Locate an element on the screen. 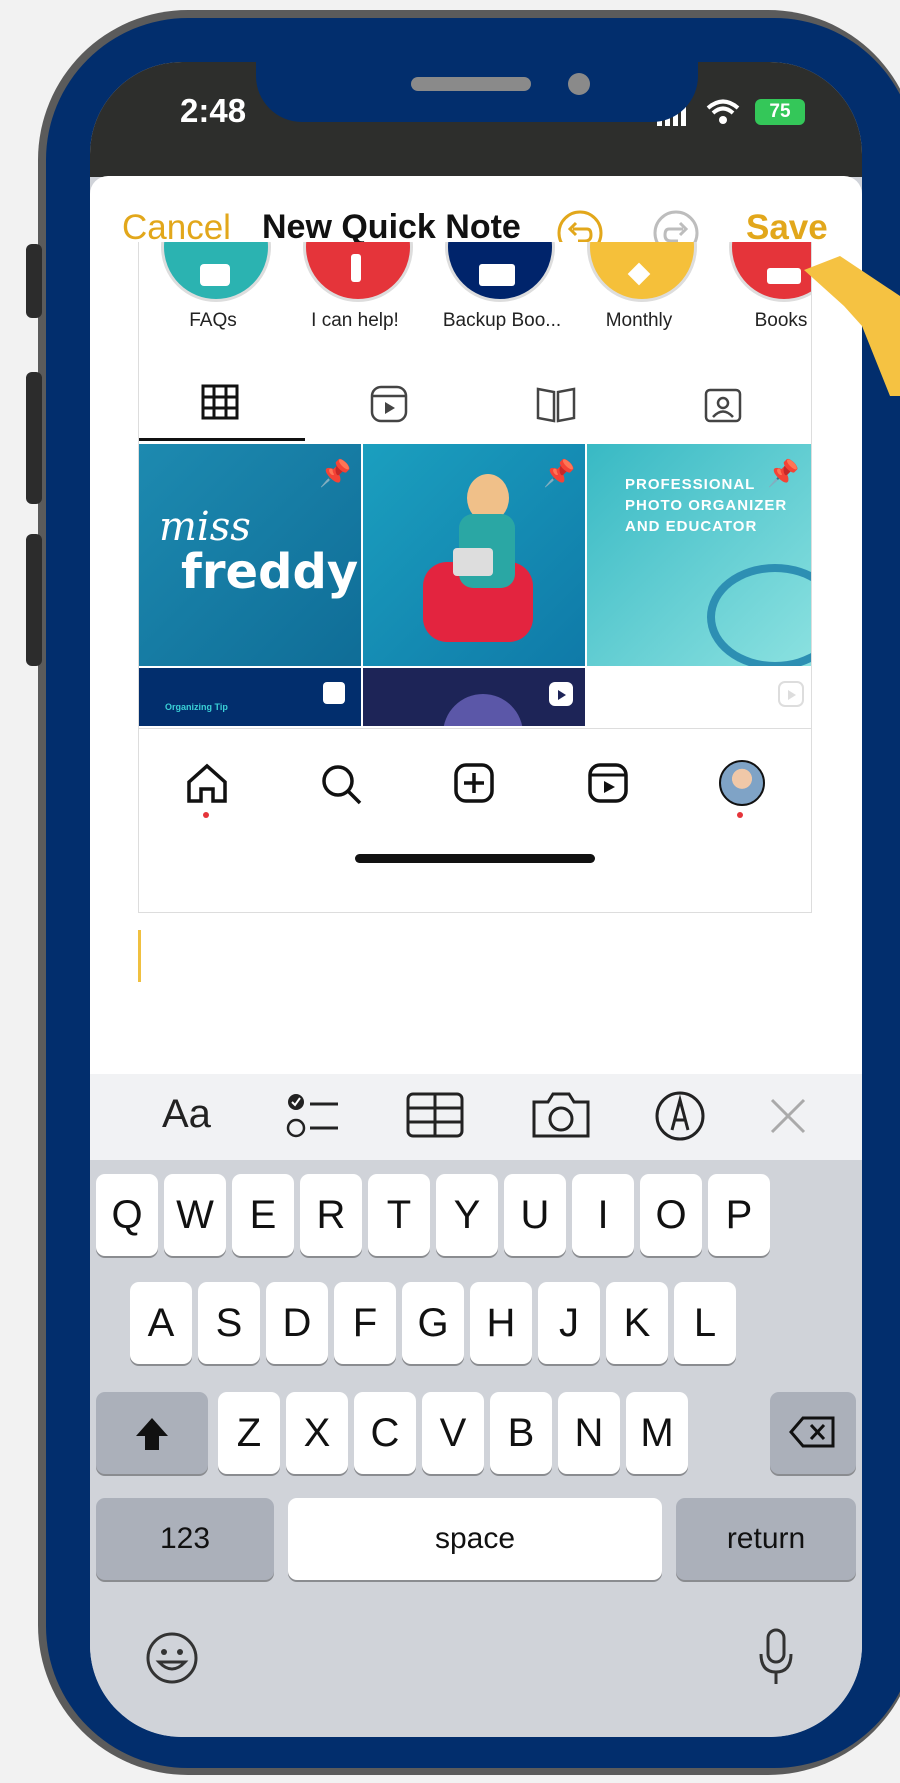 This screenshot has width=900, height=1783. numbers-key: 123 is located at coordinates (185, 1539).